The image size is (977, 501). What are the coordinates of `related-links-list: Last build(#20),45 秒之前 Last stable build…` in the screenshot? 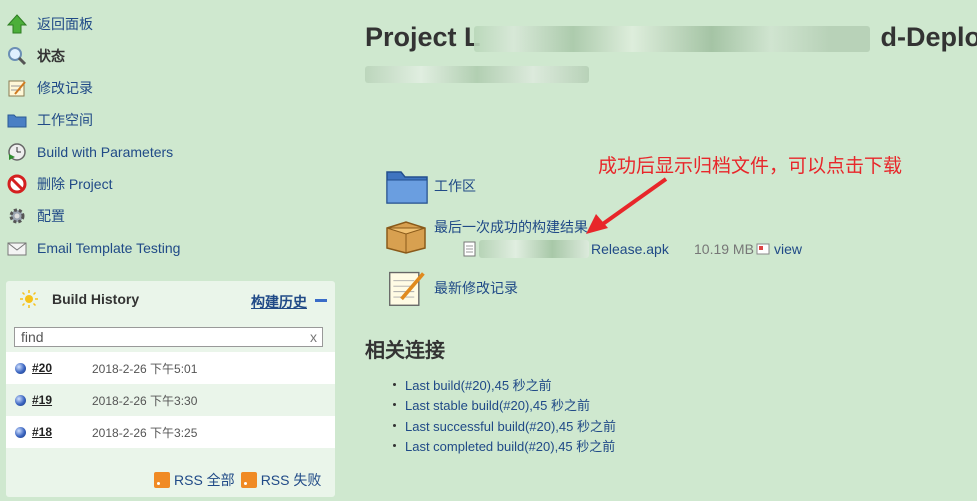 It's located at (504, 415).